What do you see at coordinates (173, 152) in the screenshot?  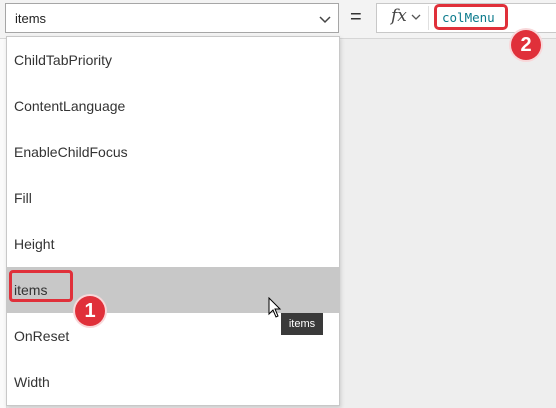 I see `dropdown-item: EnableChildFocus` at bounding box center [173, 152].